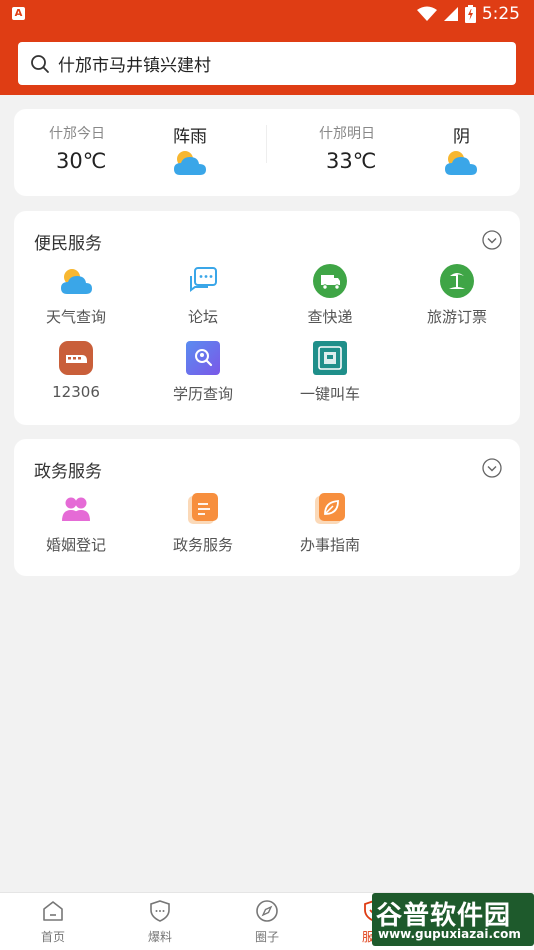  I want to click on nav-report: 爆料, so click(160, 922).